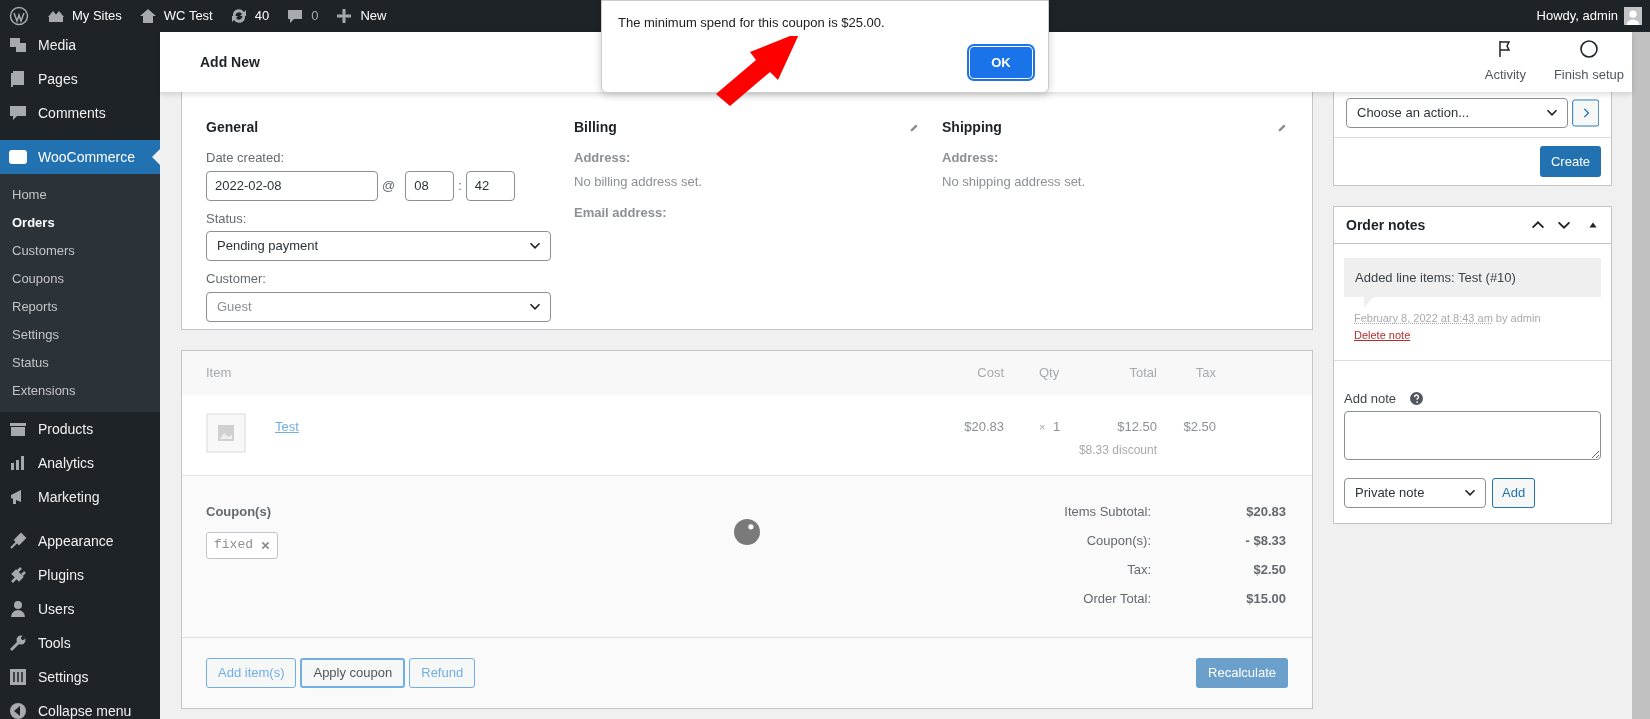  I want to click on submenu-item: Customers, so click(80, 251).